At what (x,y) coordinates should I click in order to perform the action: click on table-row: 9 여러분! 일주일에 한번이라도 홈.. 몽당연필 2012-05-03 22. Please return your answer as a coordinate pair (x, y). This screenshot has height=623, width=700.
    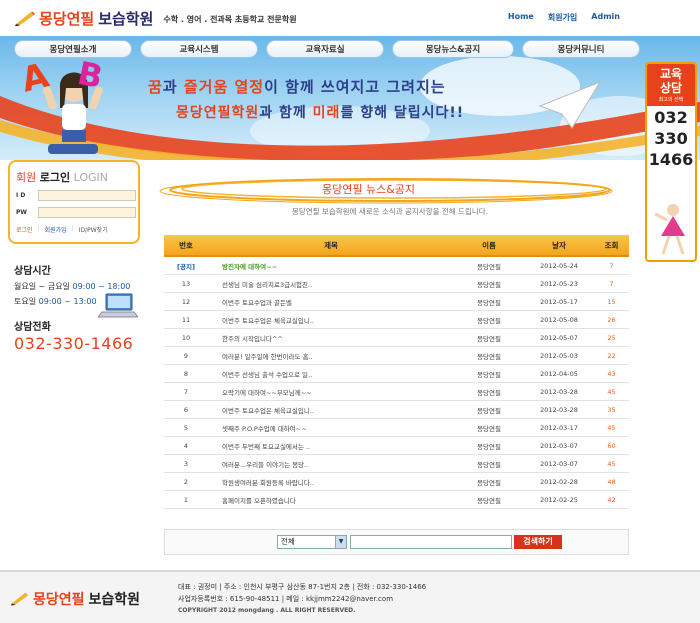
    Looking at the image, I should click on (396, 356).